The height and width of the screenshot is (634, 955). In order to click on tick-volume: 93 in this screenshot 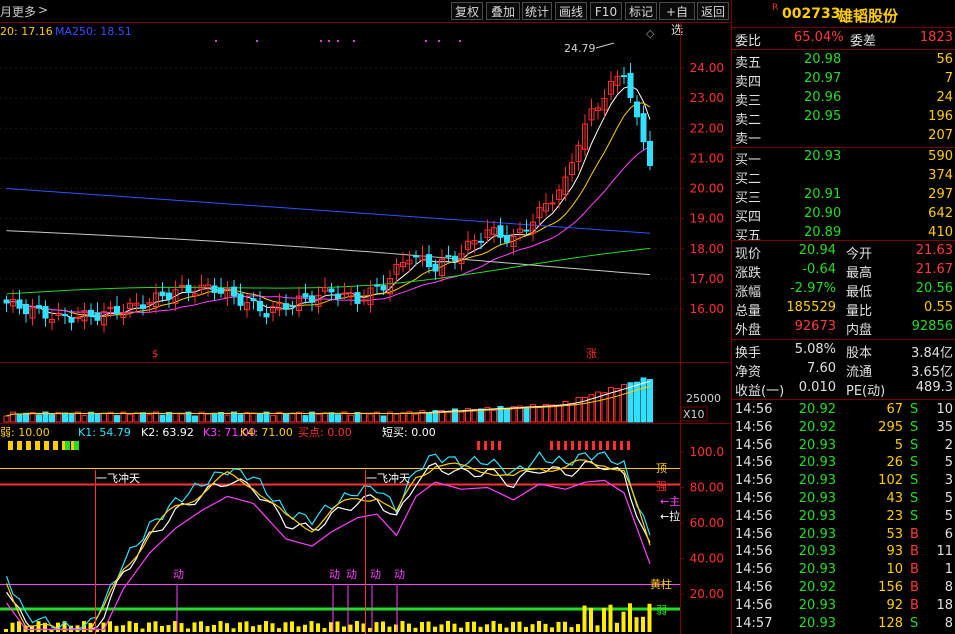, I will do `click(894, 552)`.